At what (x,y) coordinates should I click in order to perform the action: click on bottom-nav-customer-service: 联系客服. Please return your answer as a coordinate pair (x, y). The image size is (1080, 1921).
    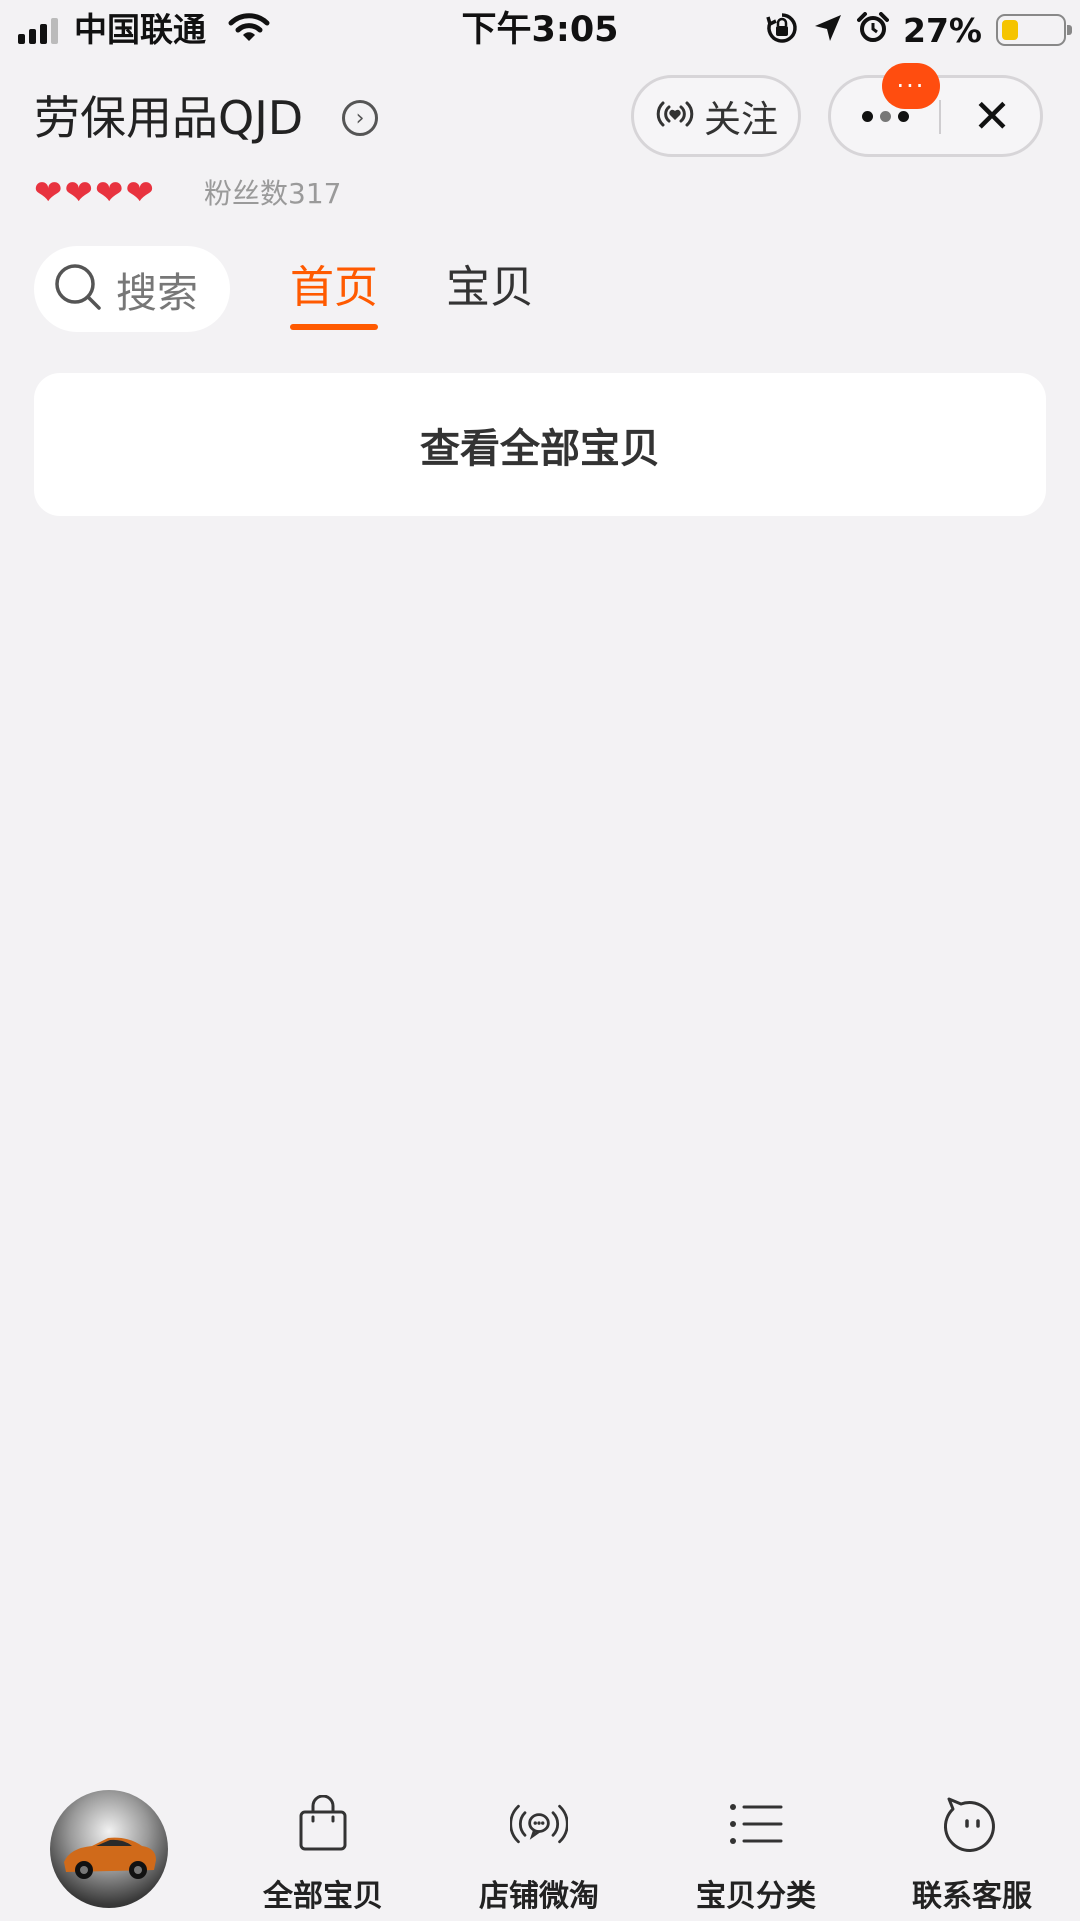
    Looking at the image, I should click on (972, 1855).